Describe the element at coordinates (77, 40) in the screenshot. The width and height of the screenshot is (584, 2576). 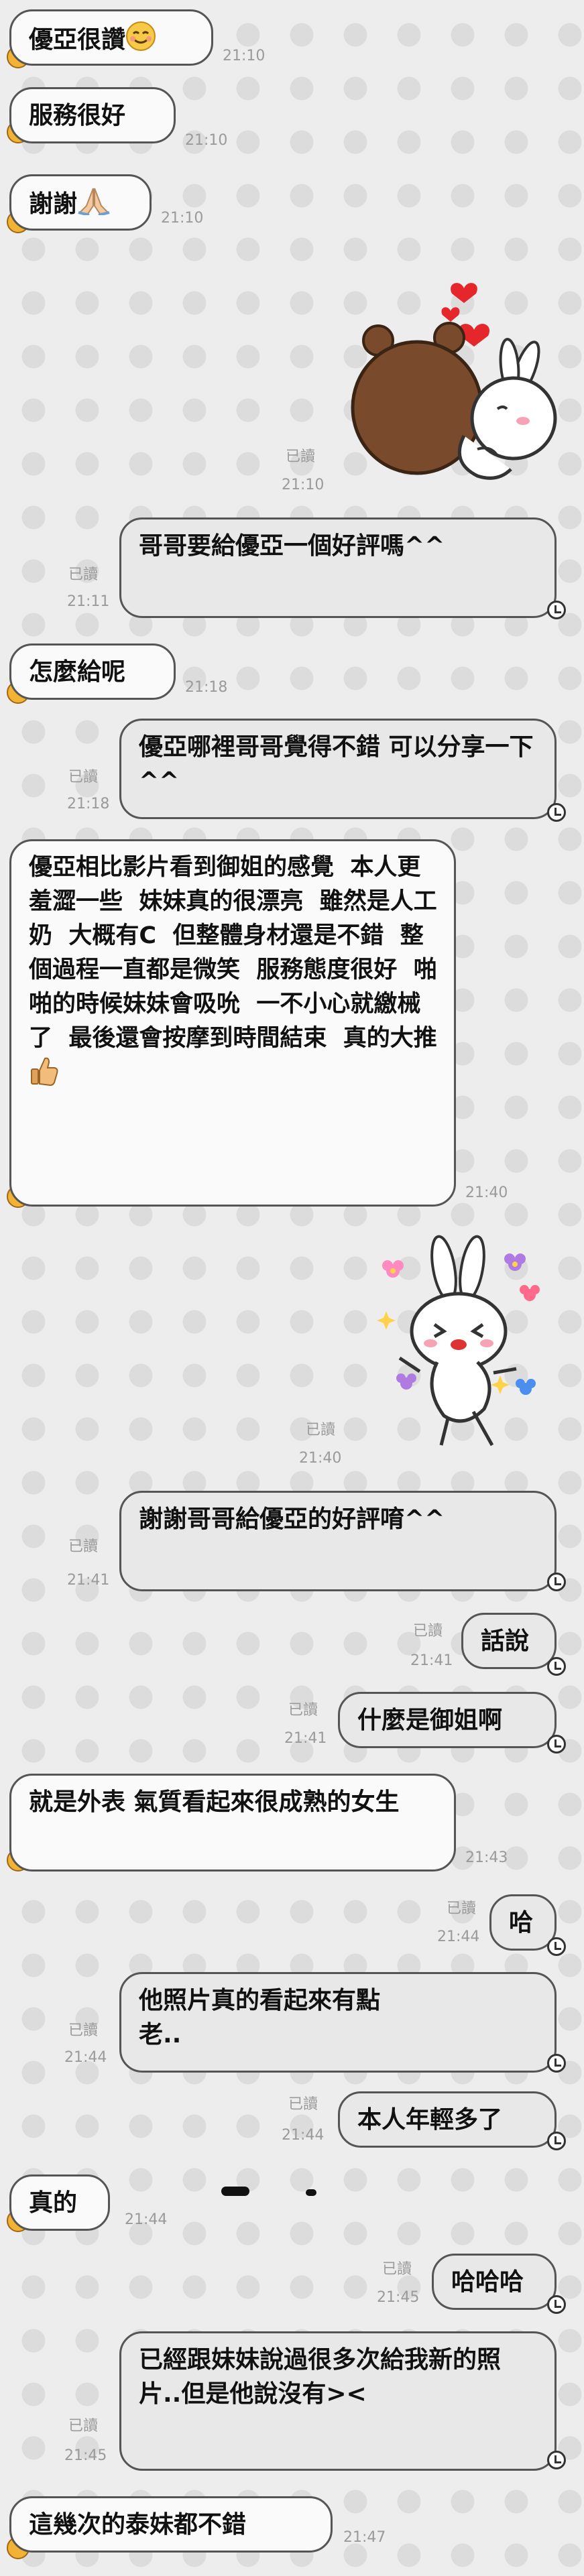
I see `message-text: 優亞很讚` at that location.